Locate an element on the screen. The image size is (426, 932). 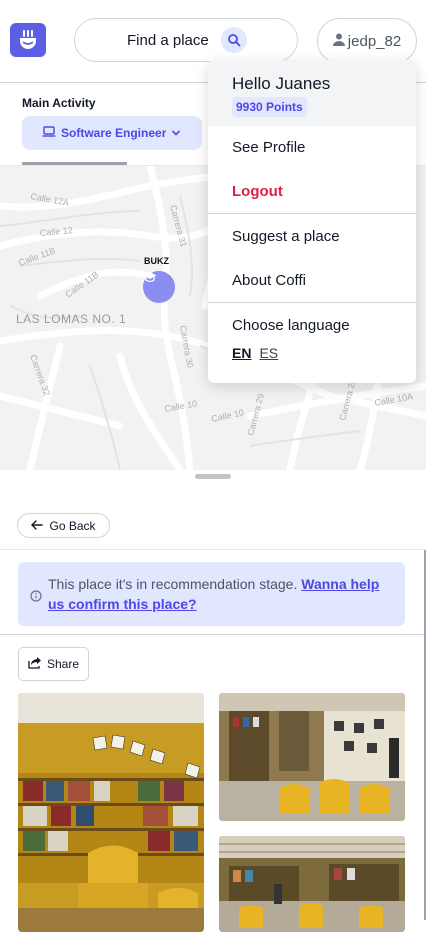
map-street-label: Carrera 30 is located at coordinates (186, 347).